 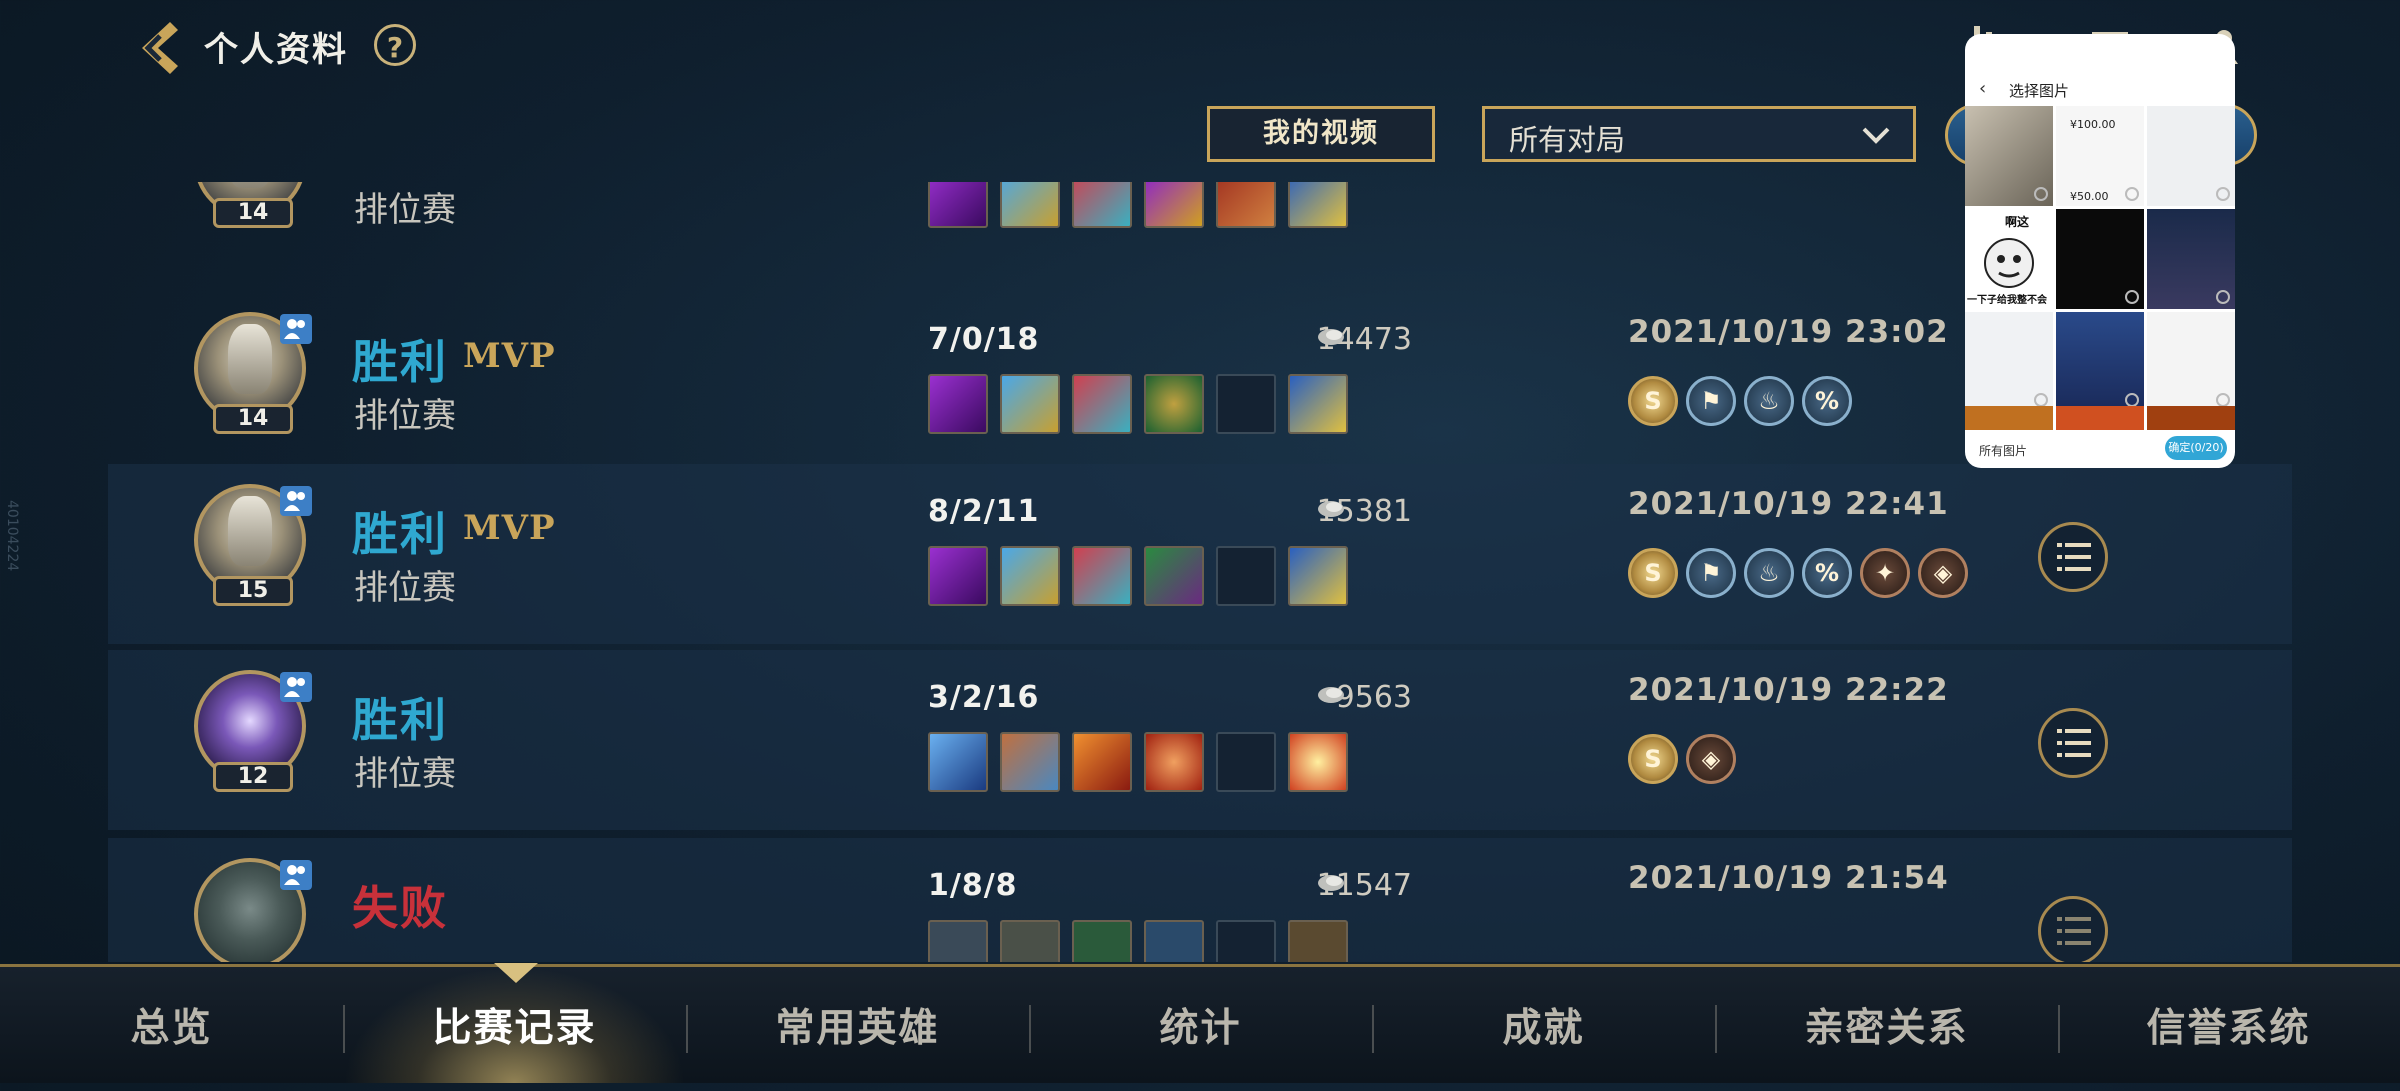 What do you see at coordinates (1373, 697) in the screenshot?
I see `match-score: 9563` at bounding box center [1373, 697].